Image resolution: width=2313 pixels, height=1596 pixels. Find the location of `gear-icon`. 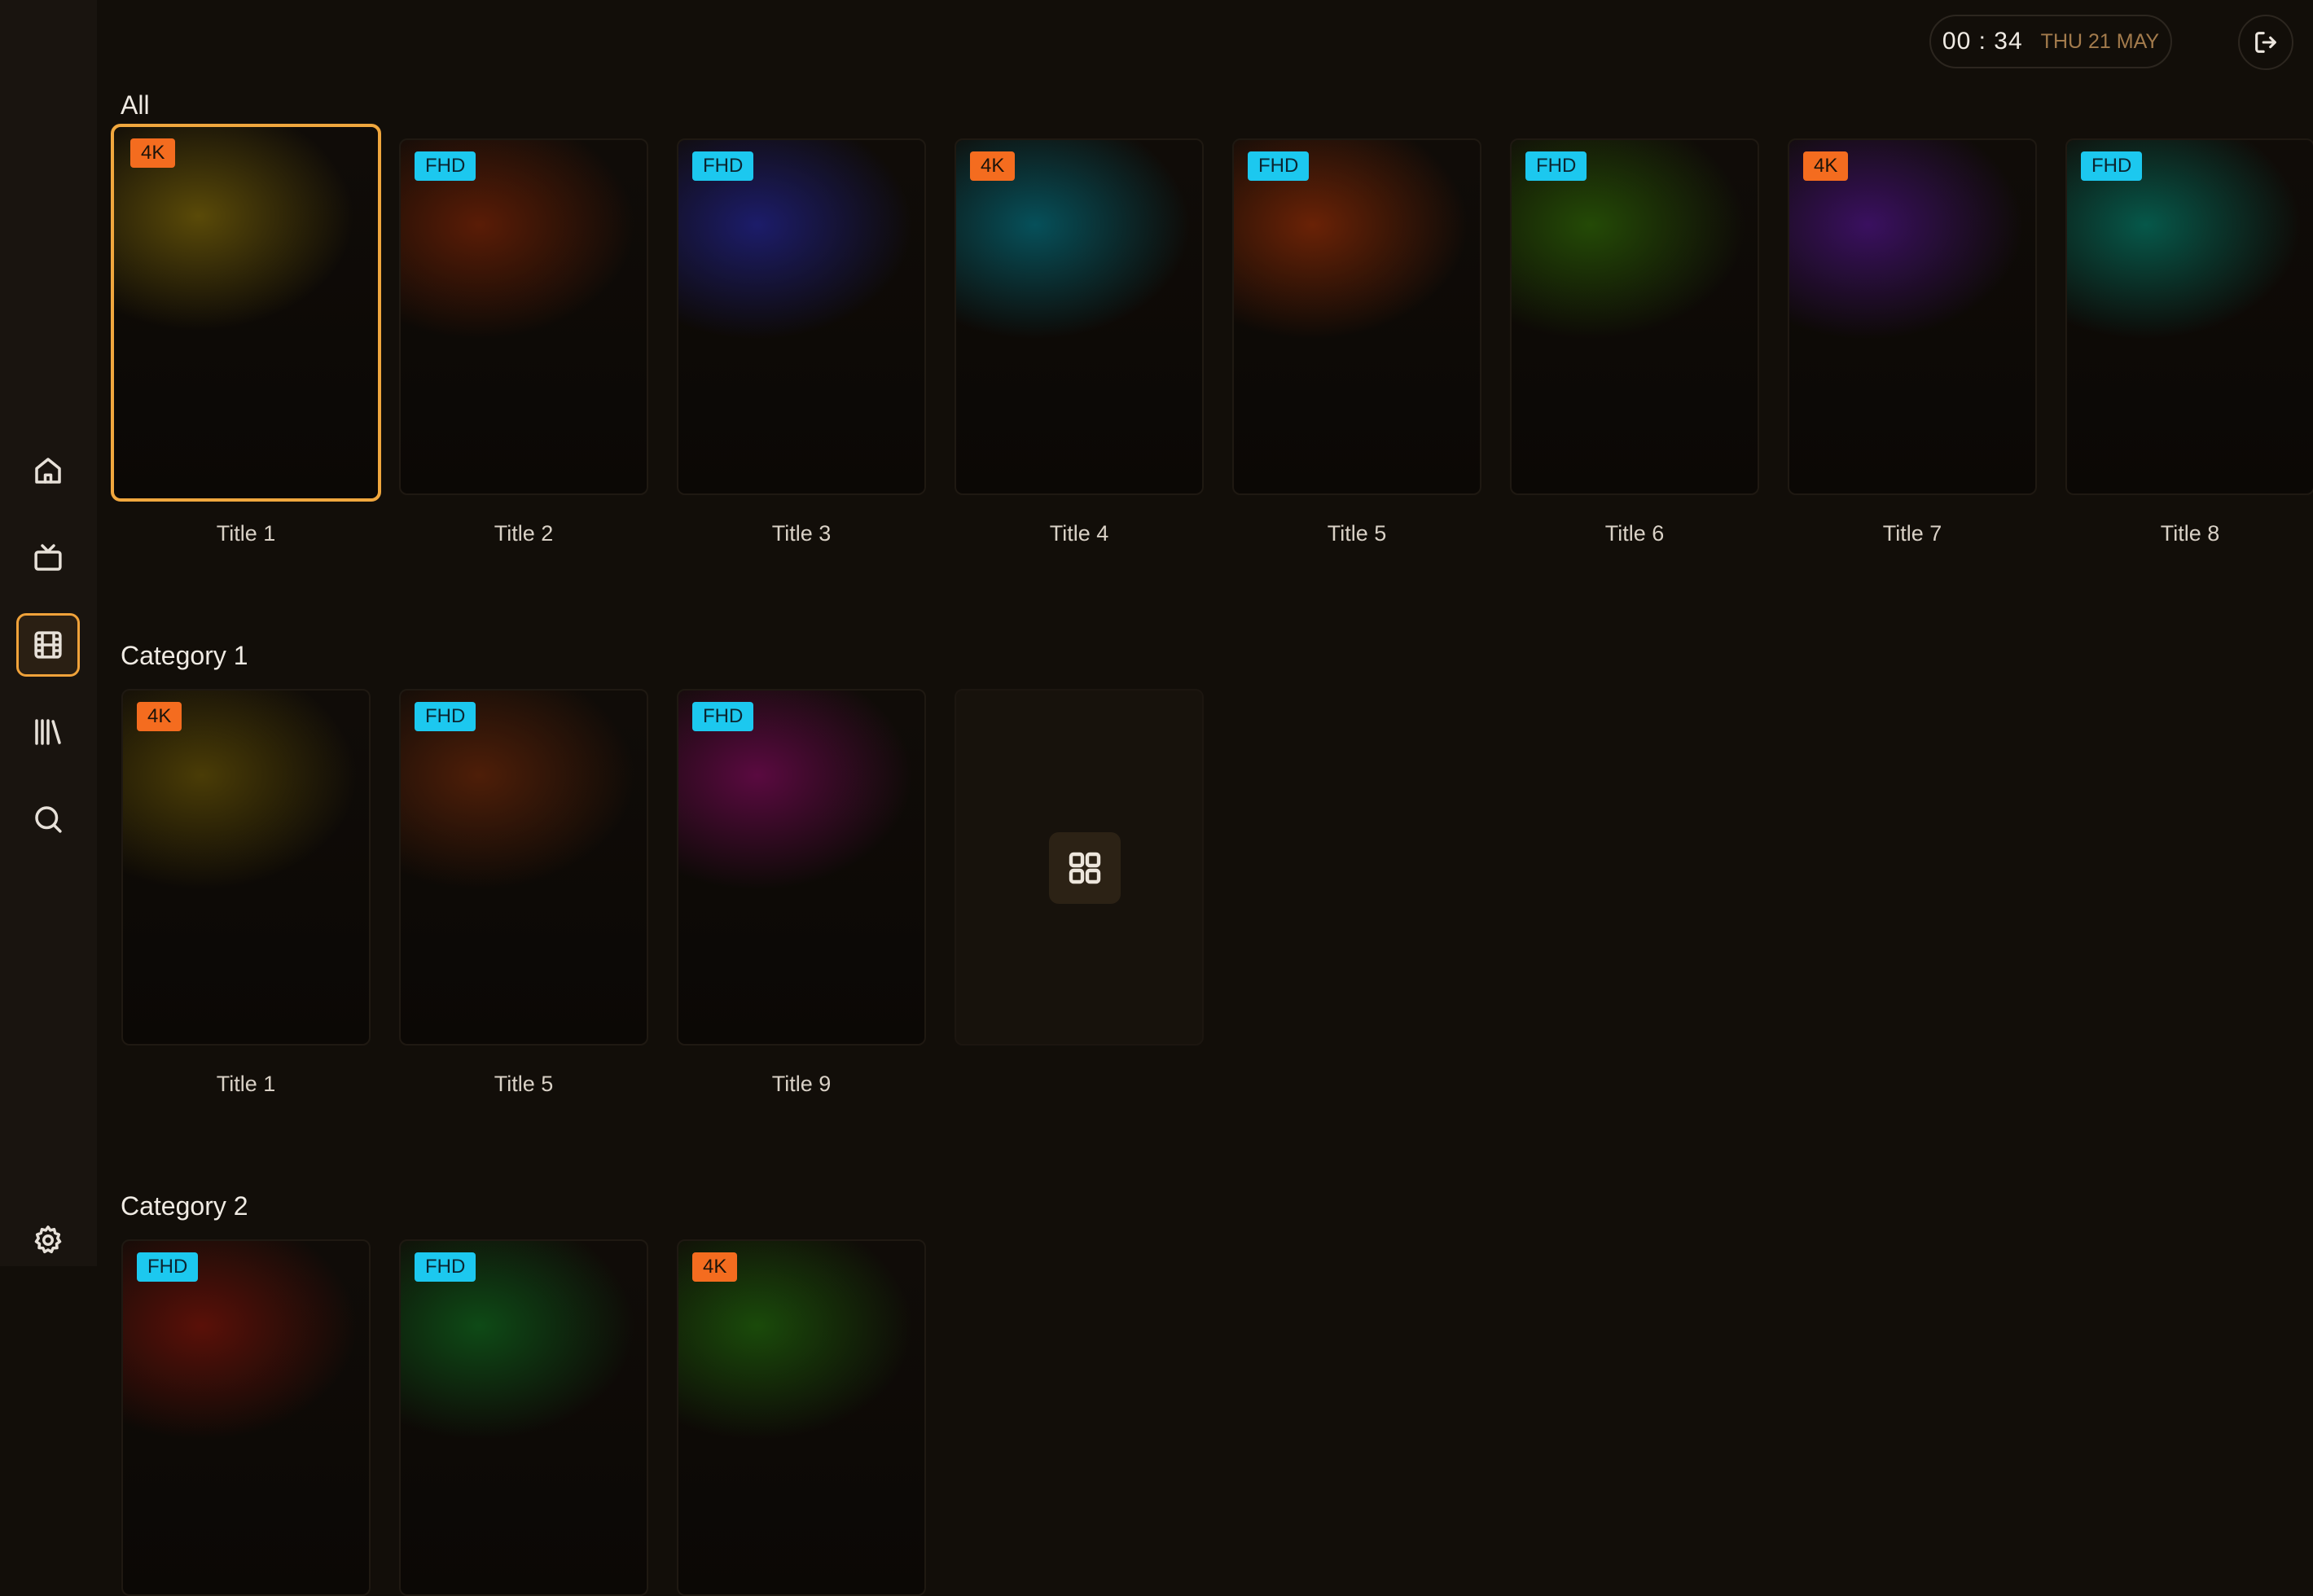

gear-icon is located at coordinates (48, 1240).